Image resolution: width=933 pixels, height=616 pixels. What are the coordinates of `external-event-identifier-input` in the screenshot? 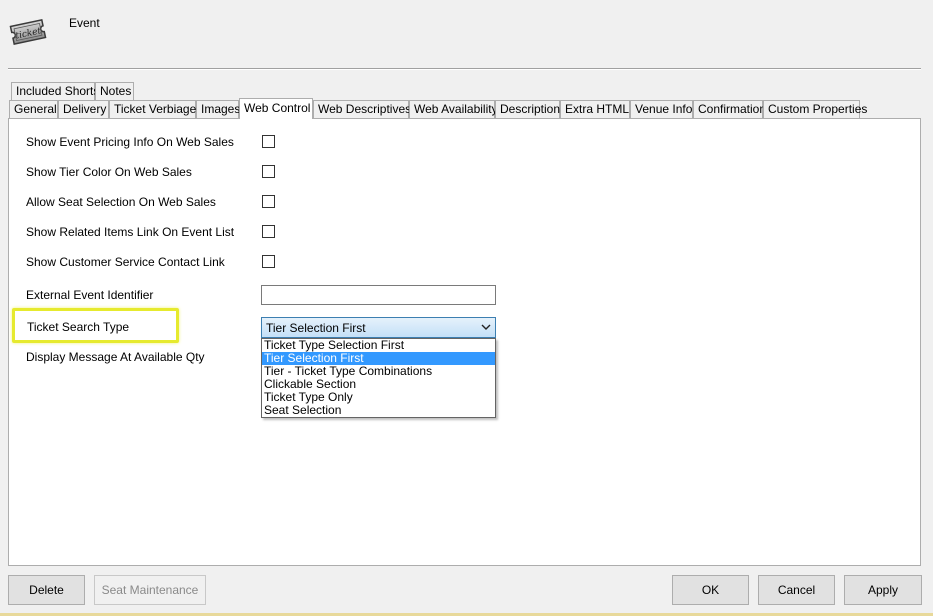 It's located at (378, 295).